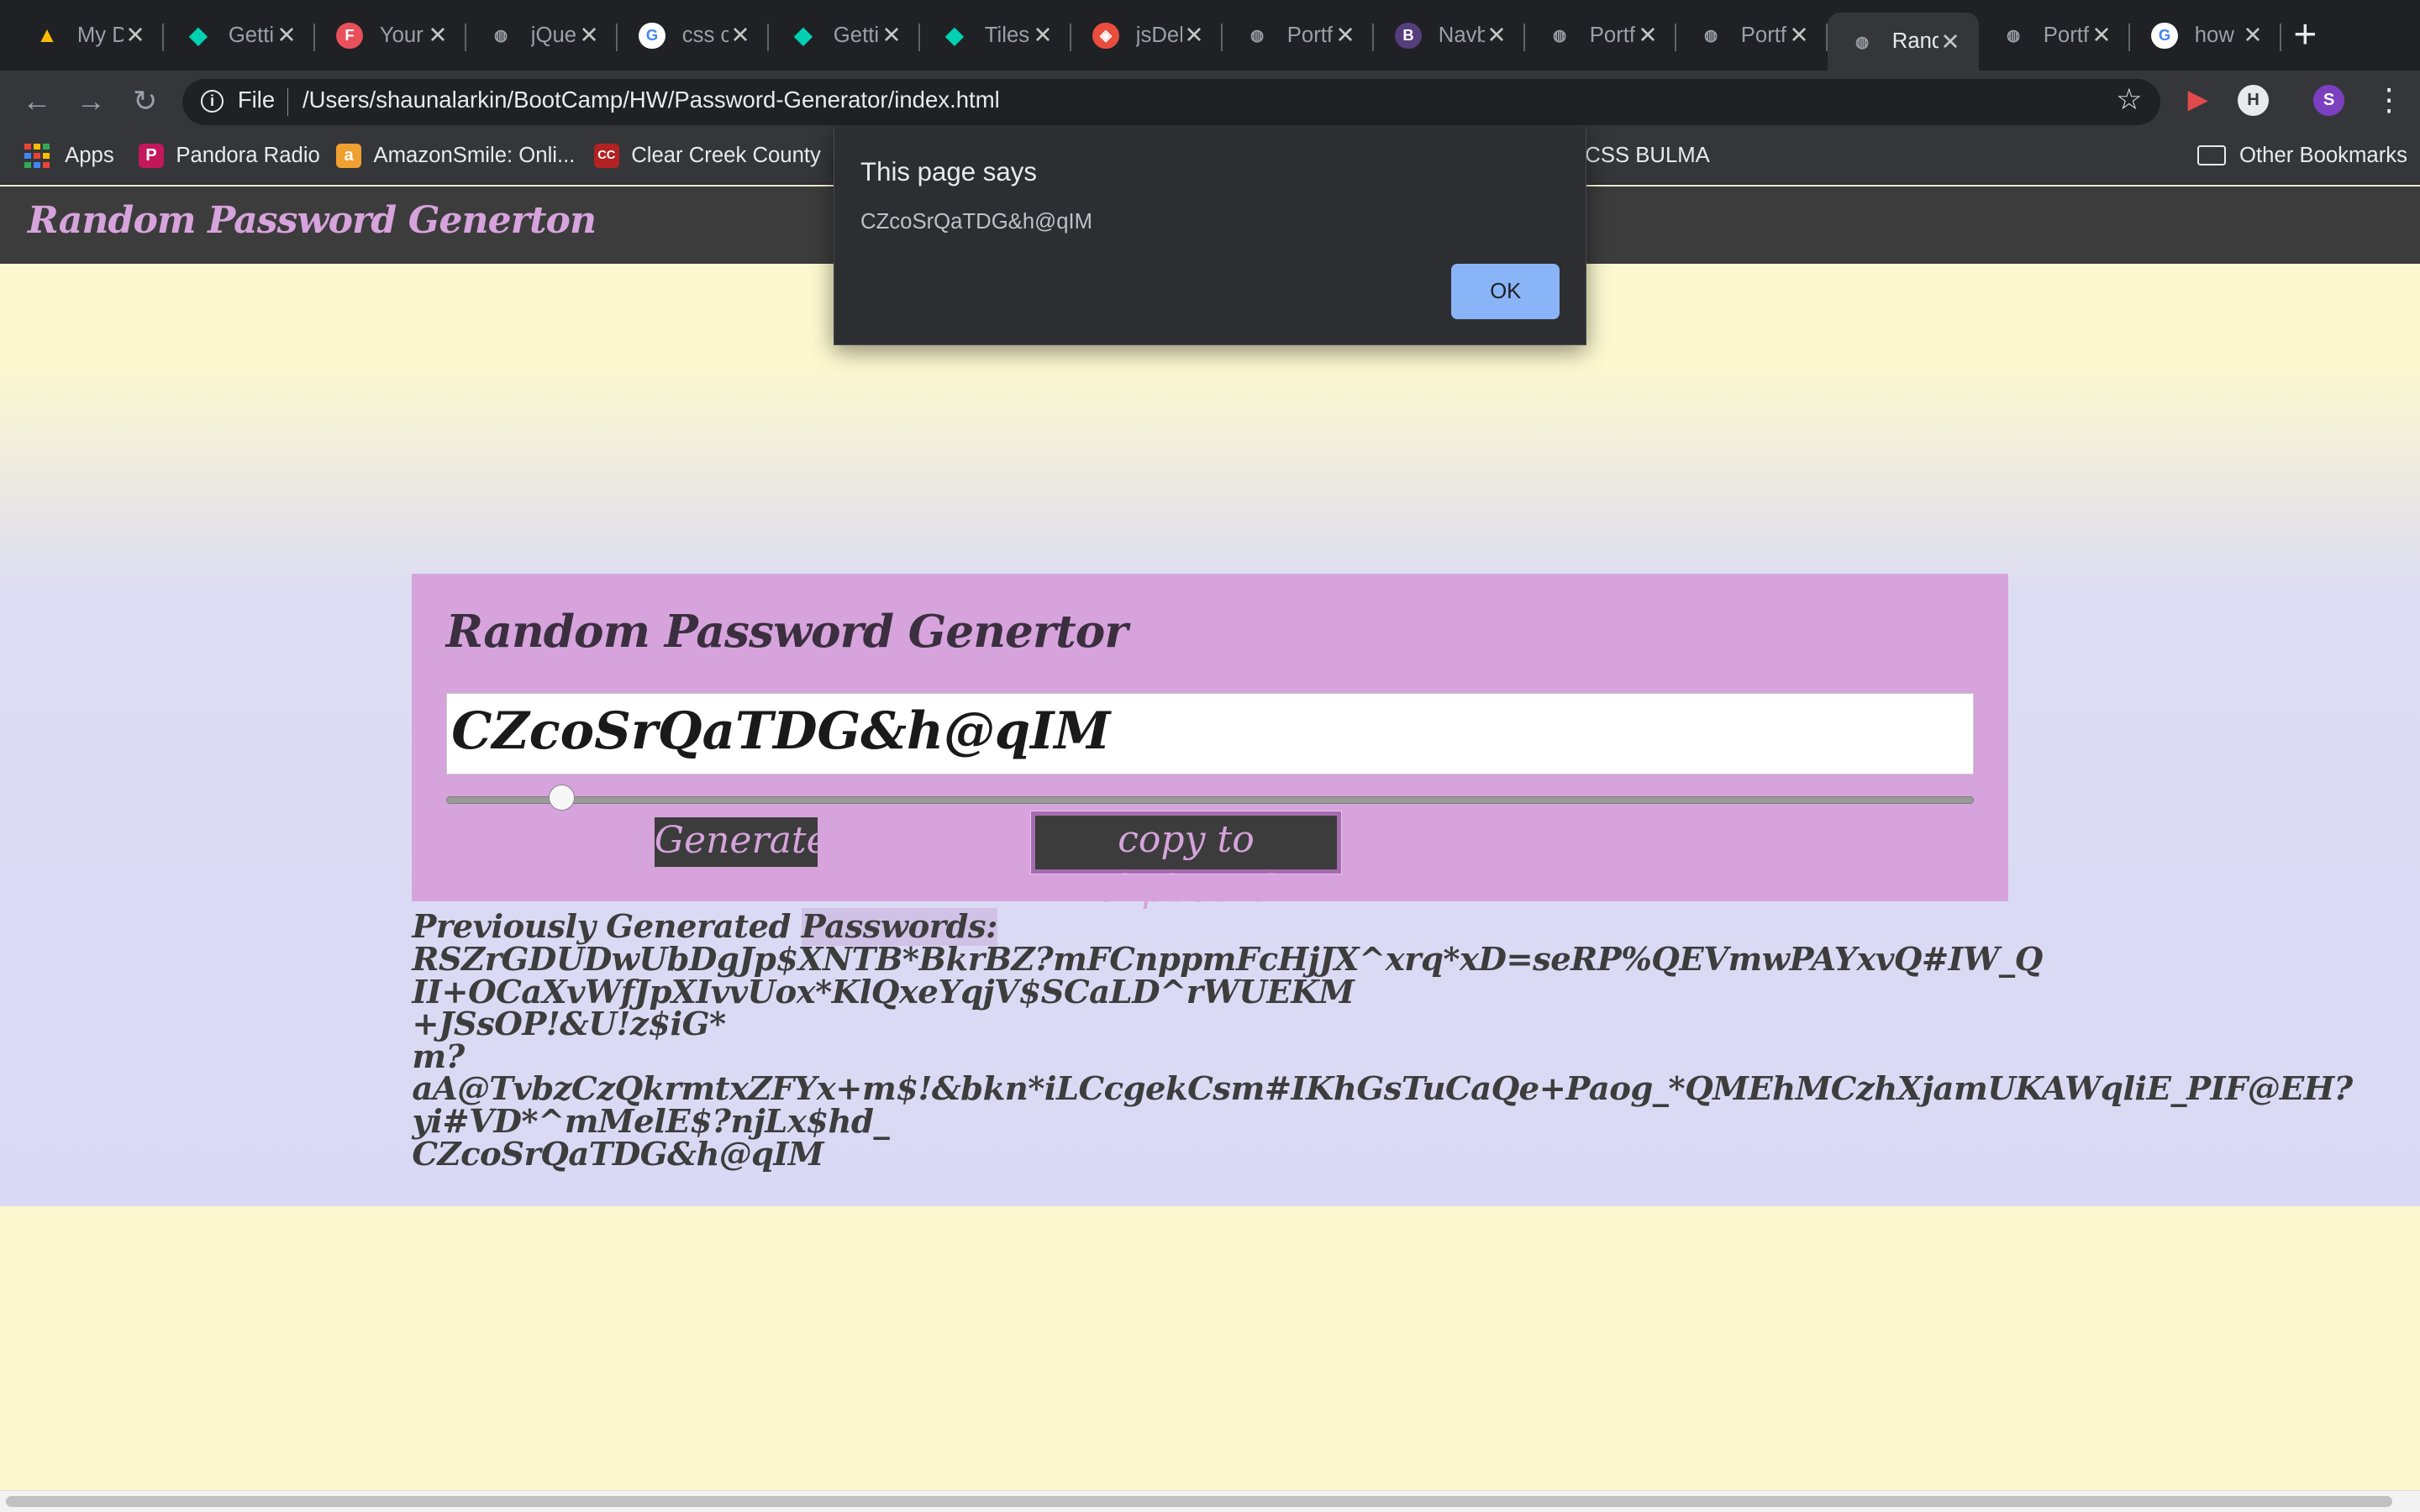 This screenshot has height=1512, width=2420. I want to click on card-title: Random Password Genertor, so click(786, 631).